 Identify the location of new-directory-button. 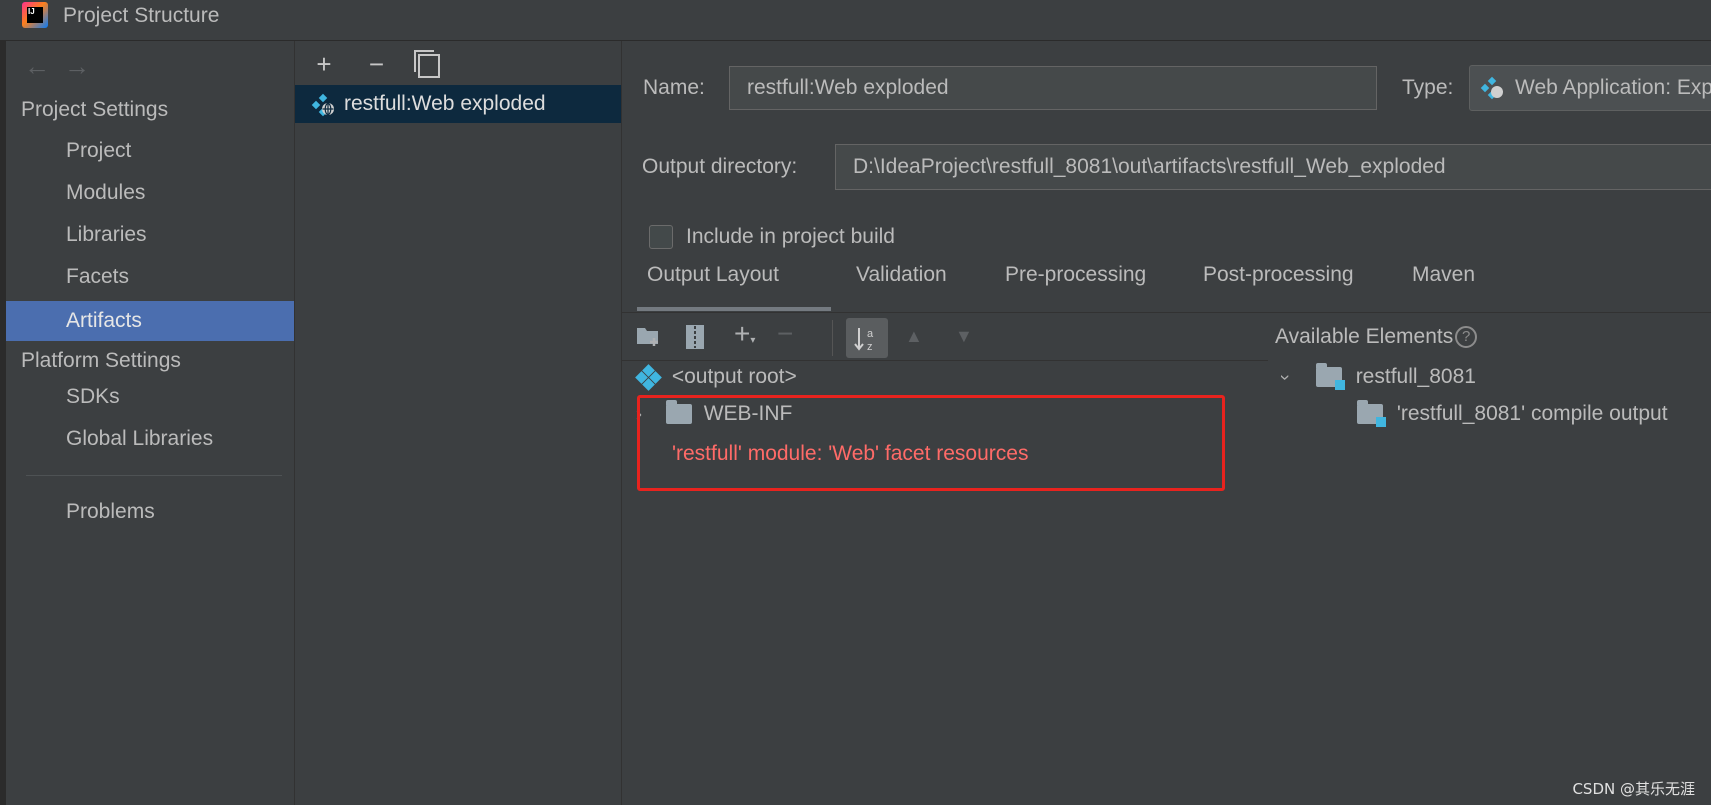
(649, 339).